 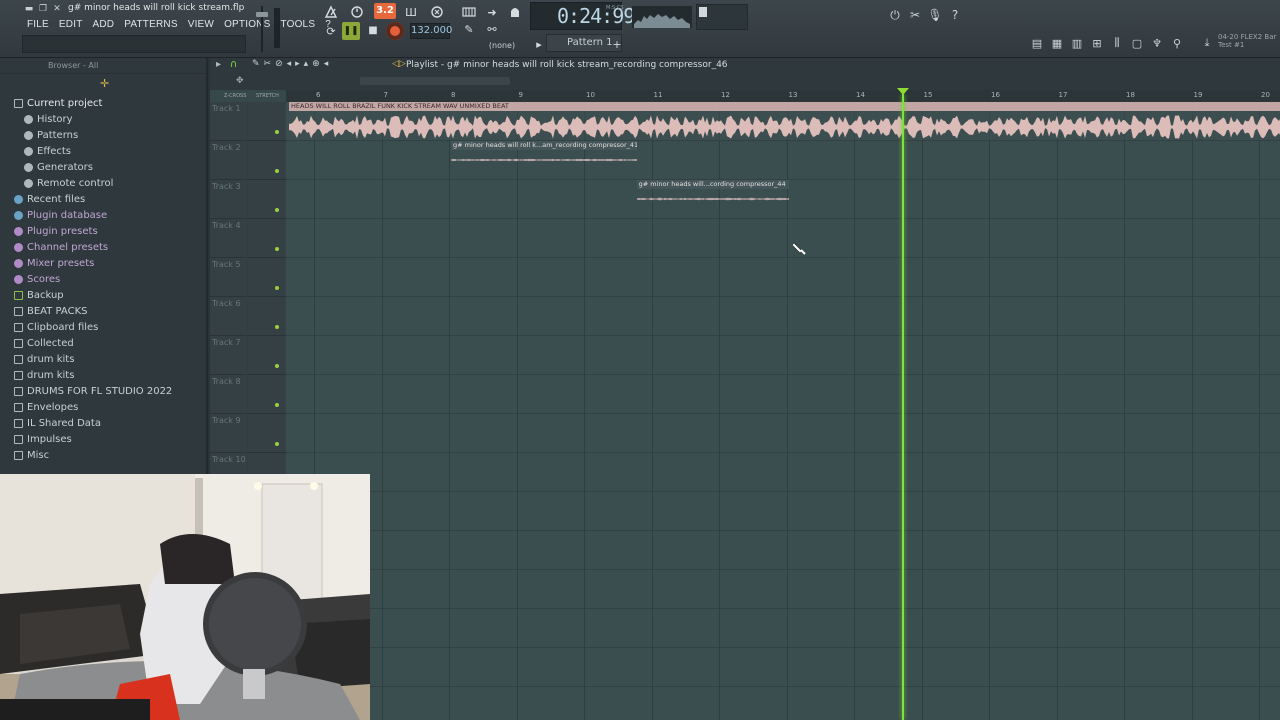 I want to click on horizontal-scrollbar, so click(x=435, y=81).